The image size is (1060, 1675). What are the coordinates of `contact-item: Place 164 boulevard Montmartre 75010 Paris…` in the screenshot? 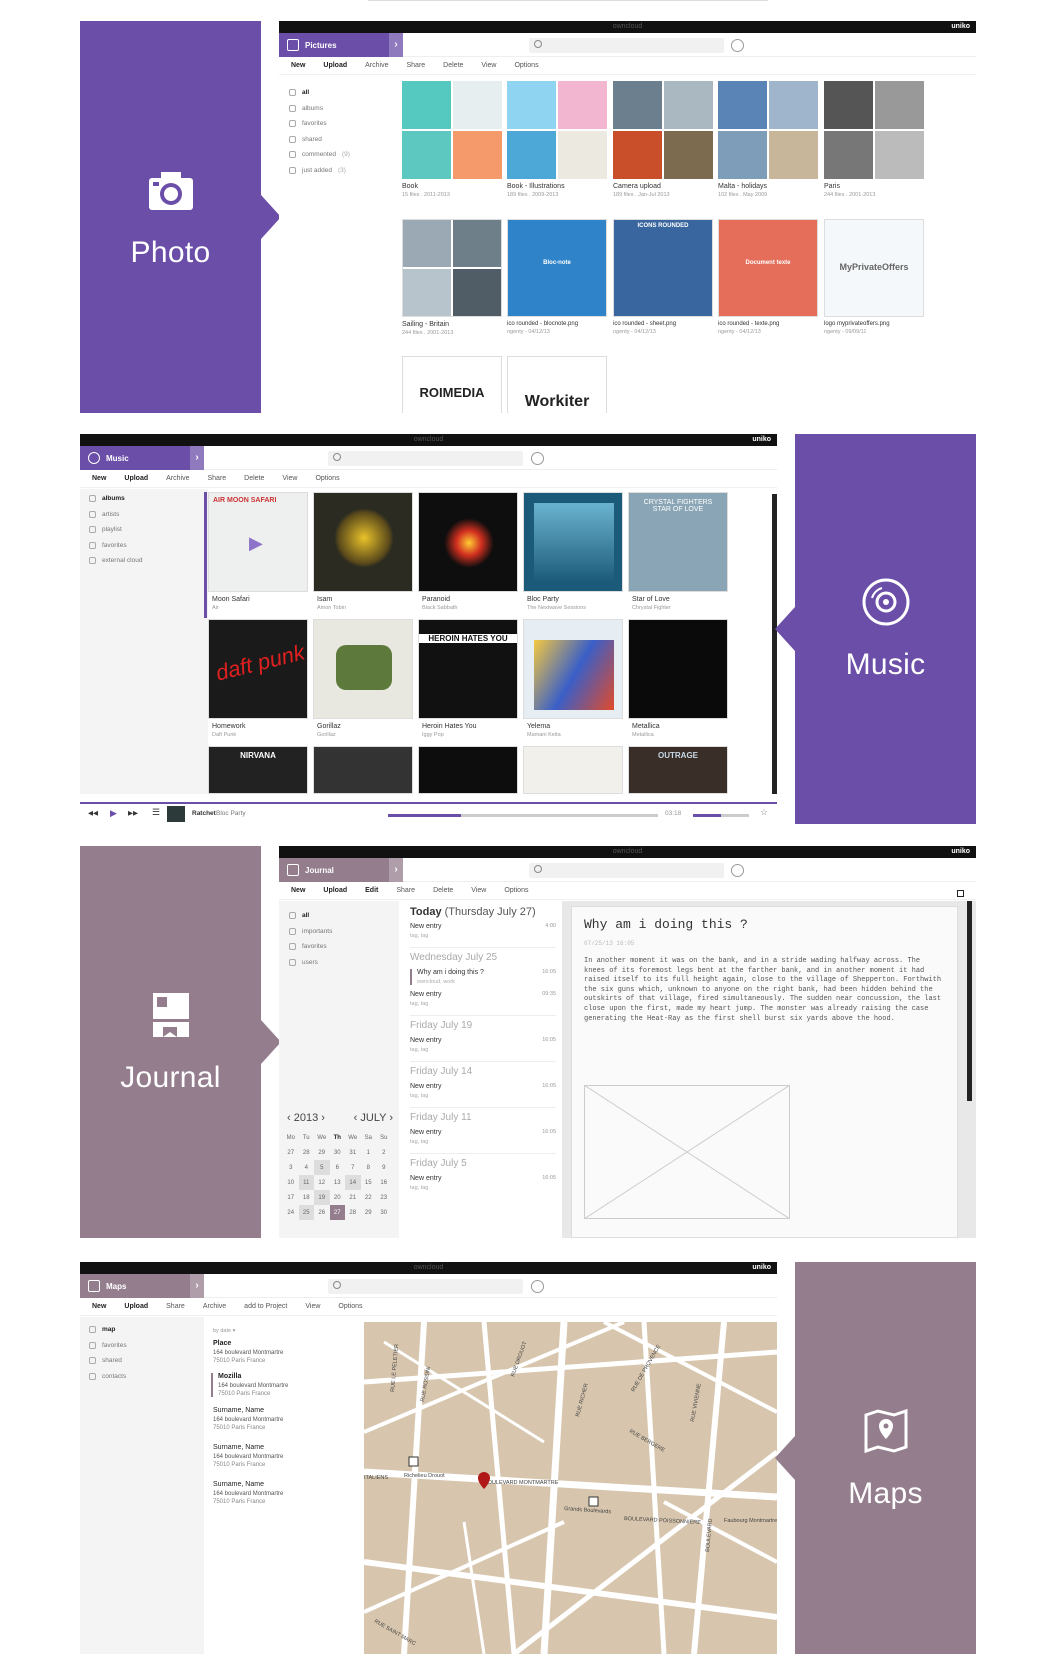 It's located at (283, 1352).